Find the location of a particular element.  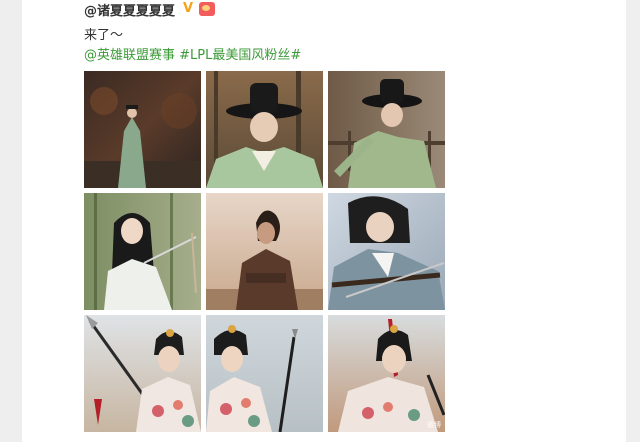

photo-9-image is located at coordinates (386, 373).